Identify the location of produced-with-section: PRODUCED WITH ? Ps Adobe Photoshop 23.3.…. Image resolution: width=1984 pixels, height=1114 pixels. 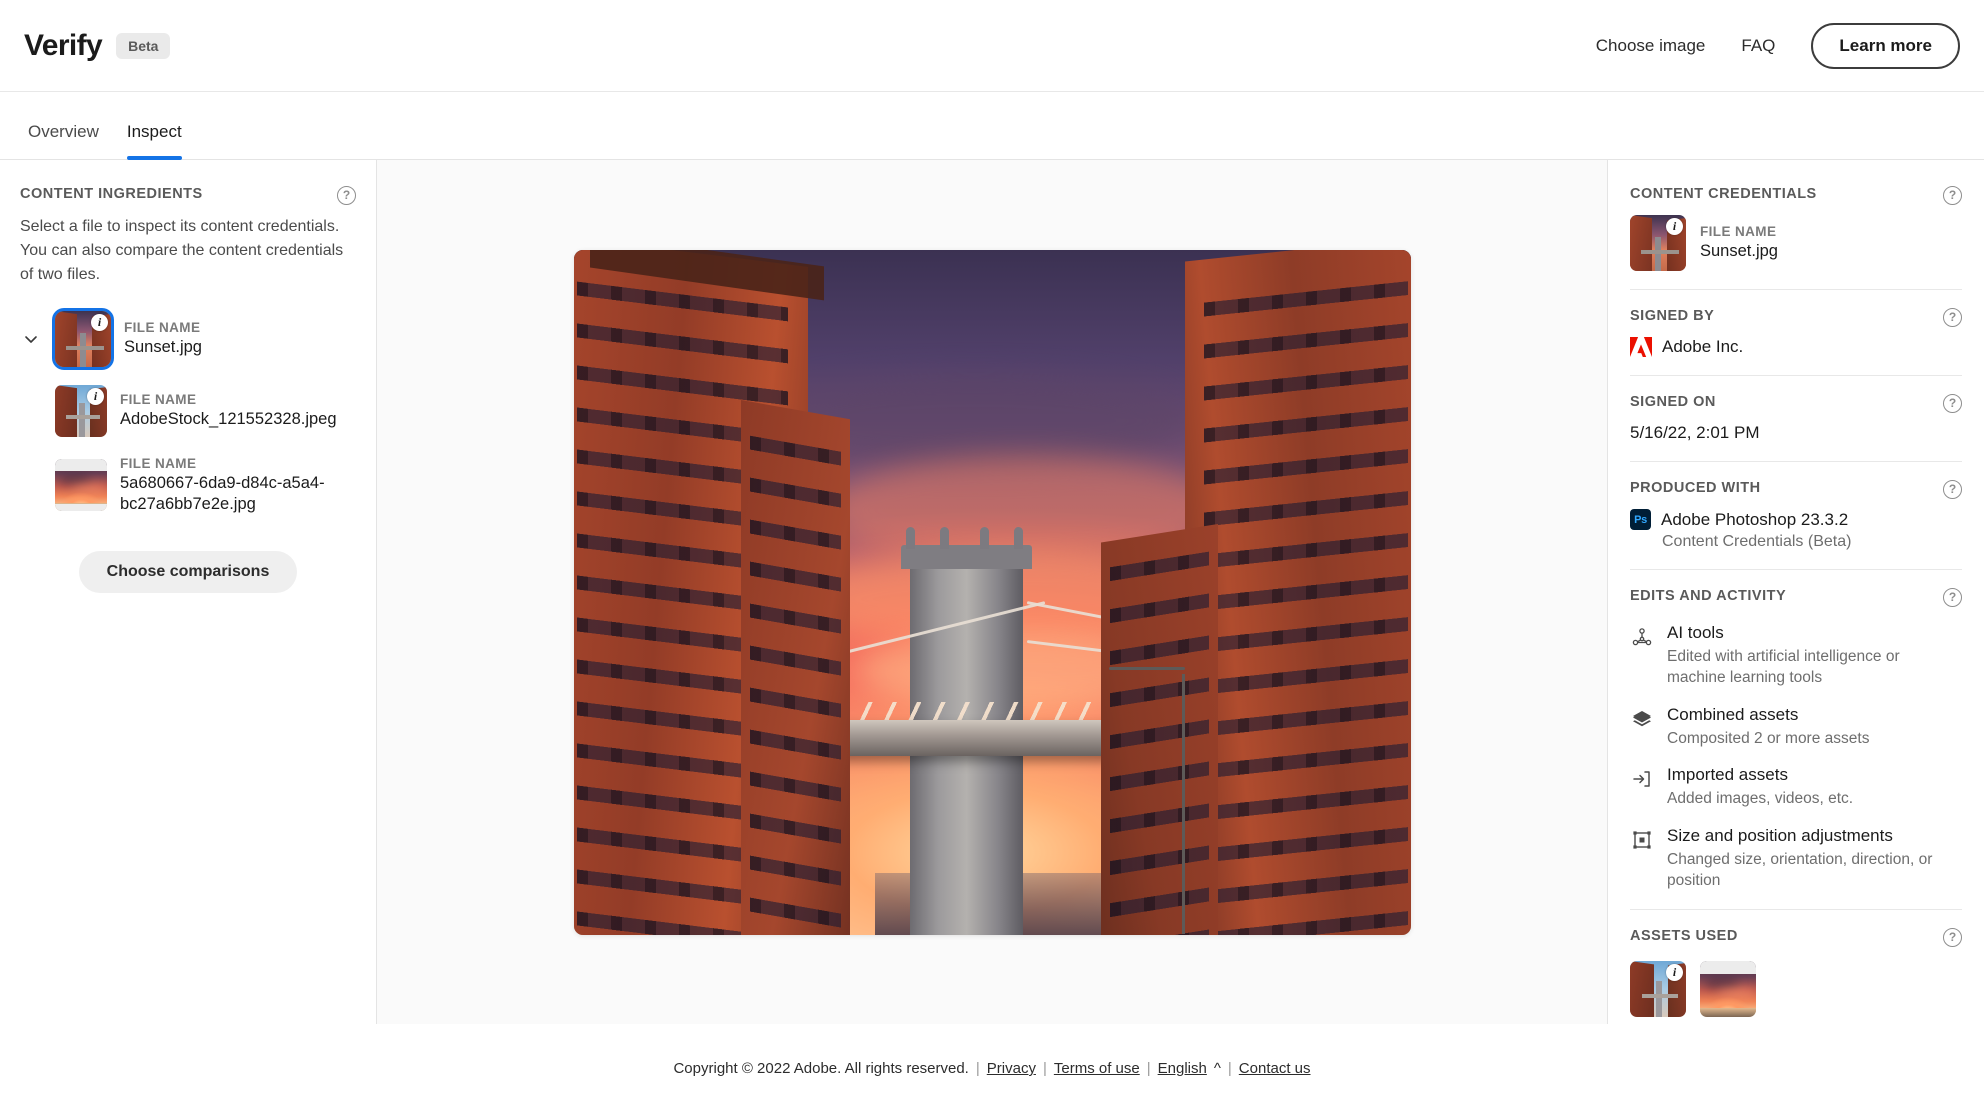
(1796, 524).